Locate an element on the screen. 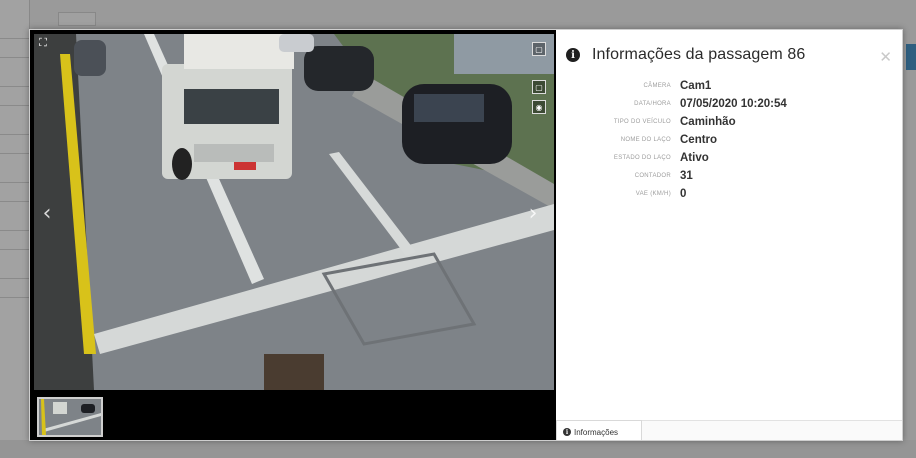  property-row-vehicle-type: TIPO DO VEÍCULO Caminhão is located at coordinates (726, 122).